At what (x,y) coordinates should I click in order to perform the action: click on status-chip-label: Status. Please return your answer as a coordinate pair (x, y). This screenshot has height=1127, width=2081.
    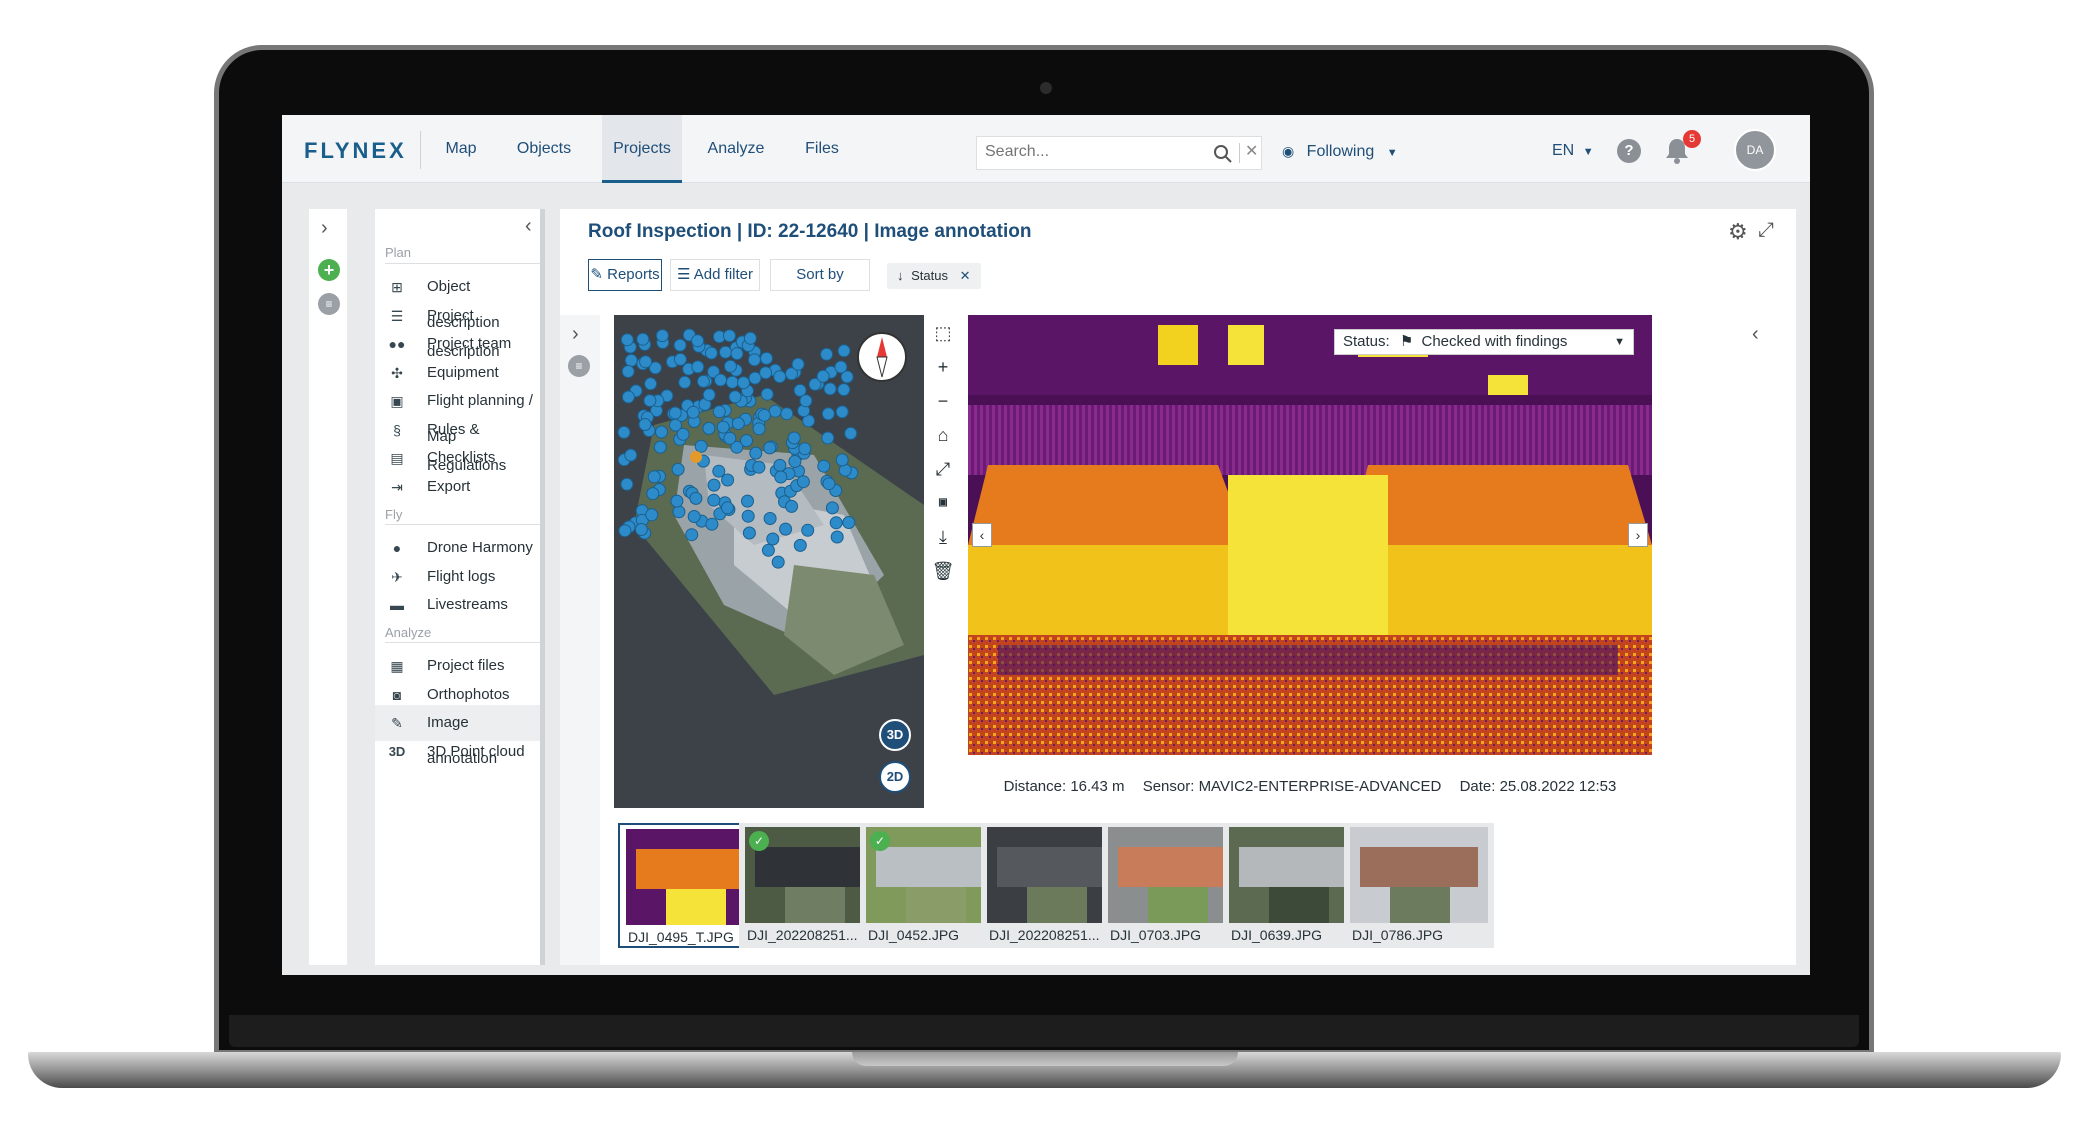
    Looking at the image, I should click on (929, 275).